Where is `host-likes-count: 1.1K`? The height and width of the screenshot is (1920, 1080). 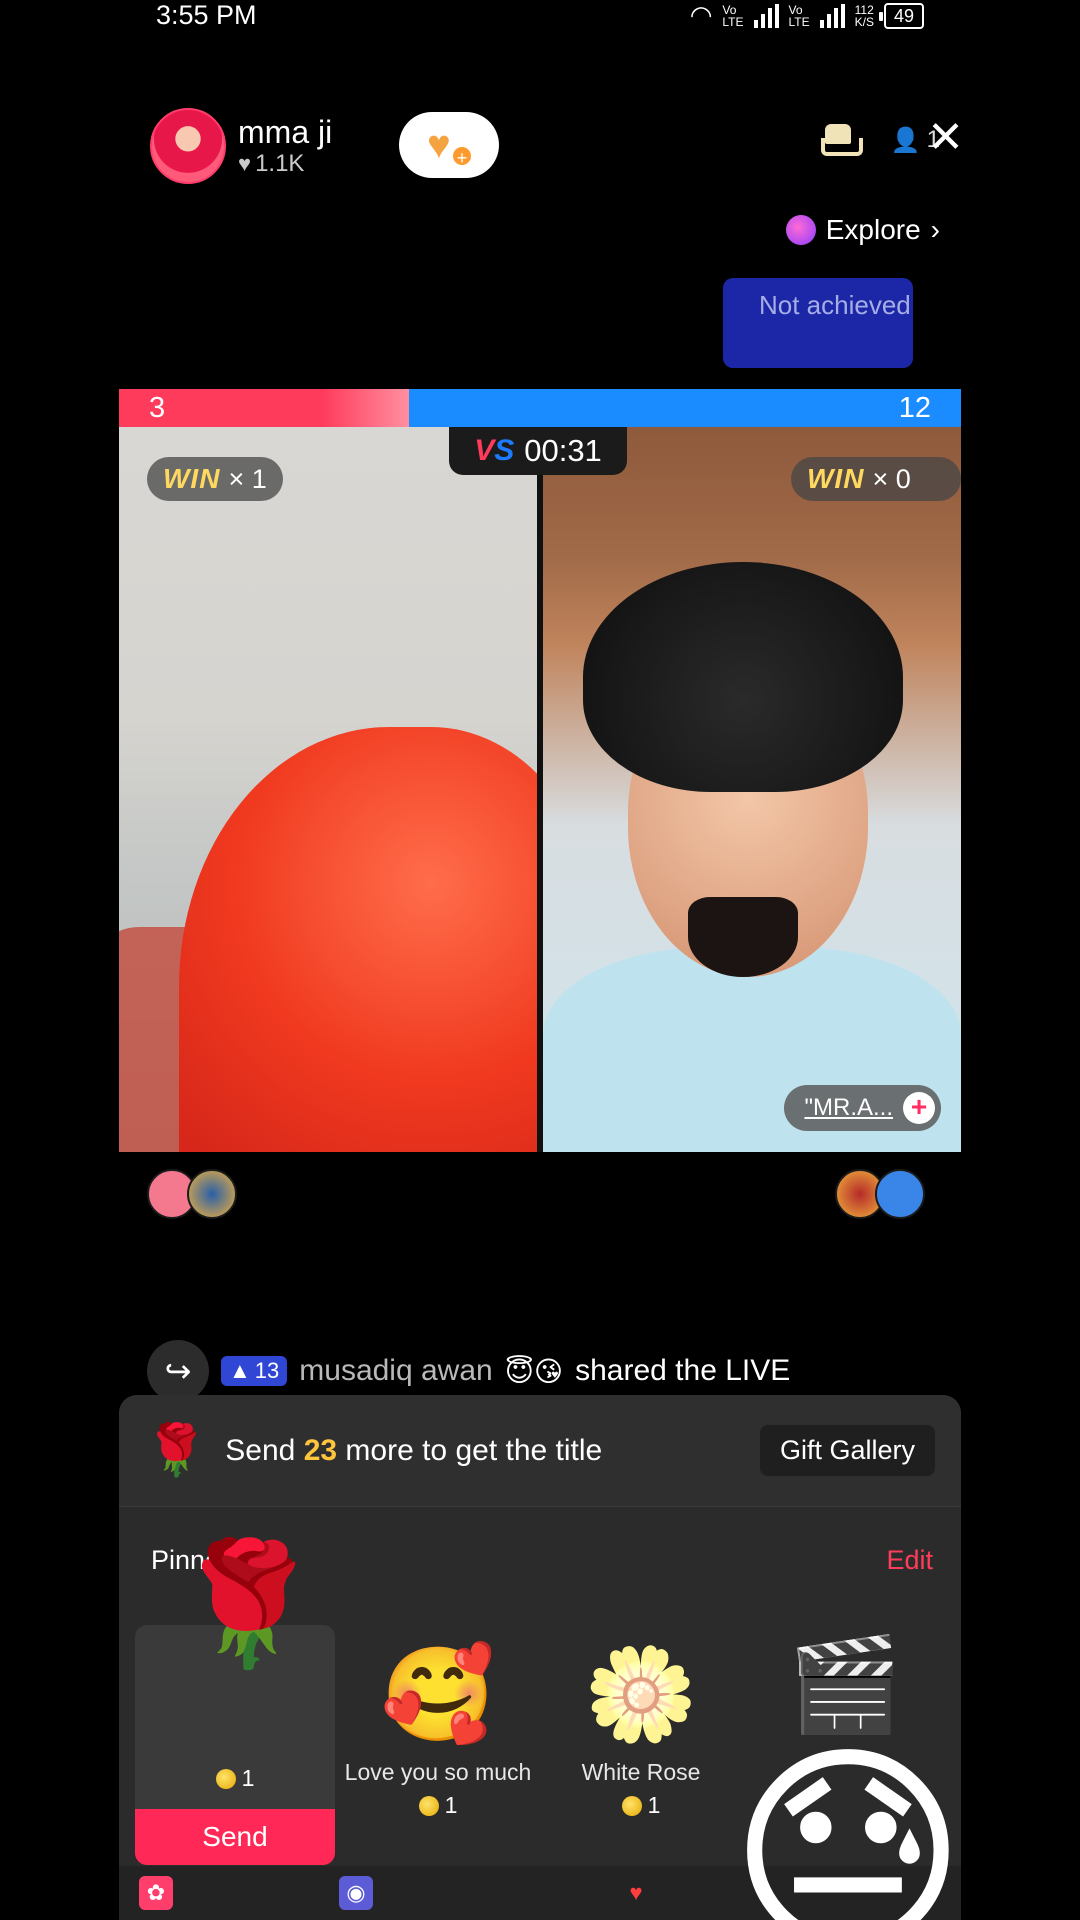 host-likes-count: 1.1K is located at coordinates (280, 163).